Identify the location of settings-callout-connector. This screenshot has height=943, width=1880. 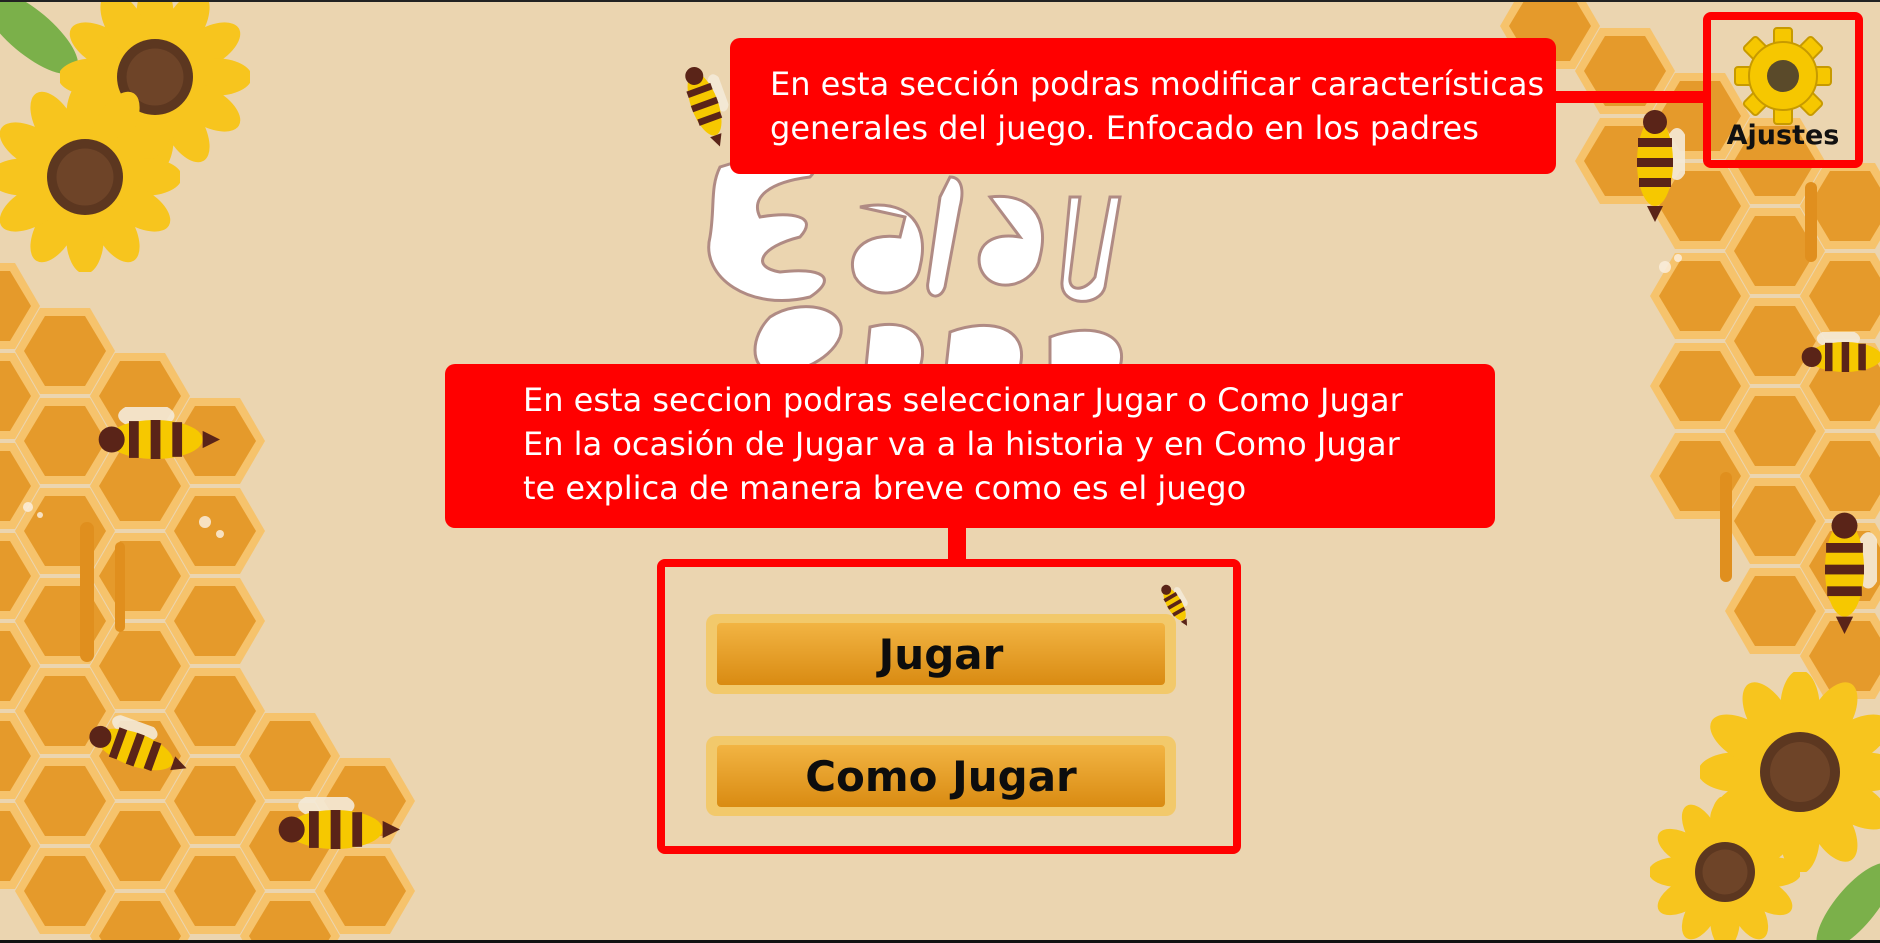
(1632, 97).